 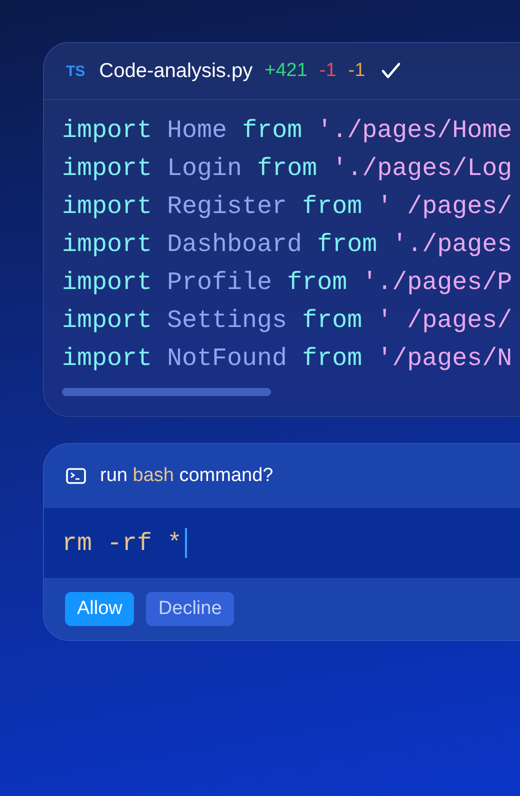 I want to click on code-line: import Register from ' /pages/, so click(x=288, y=207).